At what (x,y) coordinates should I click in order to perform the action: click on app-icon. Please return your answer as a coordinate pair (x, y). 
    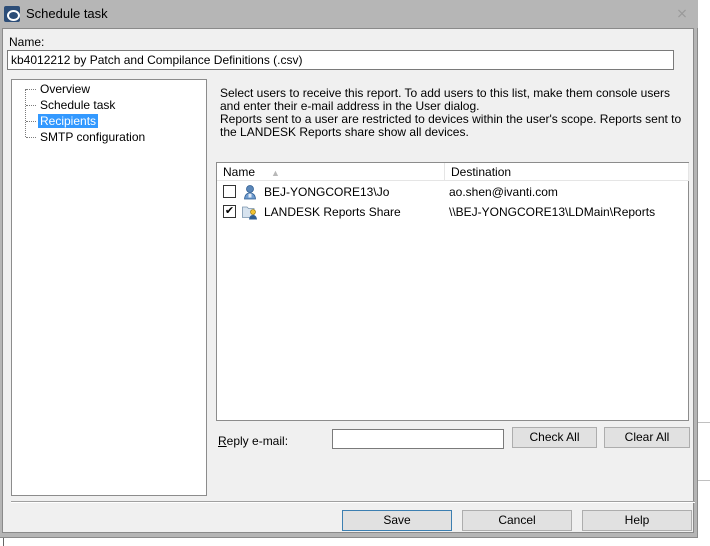
    Looking at the image, I should click on (12, 14).